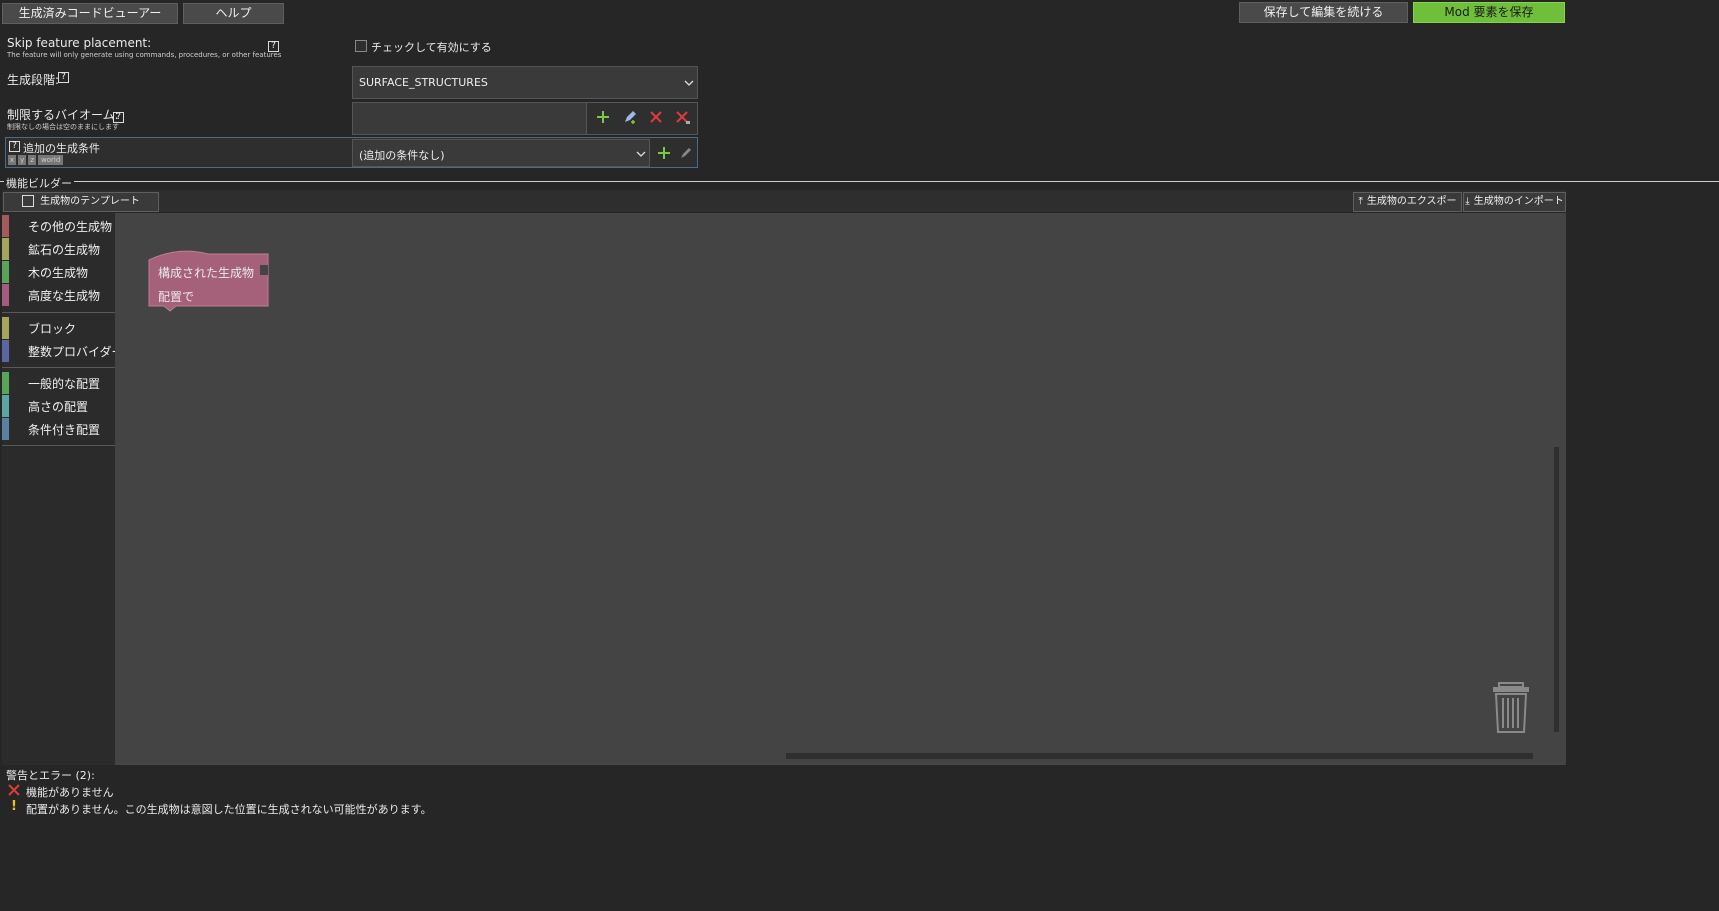  I want to click on block-label-line2: 配置で, so click(176, 297).